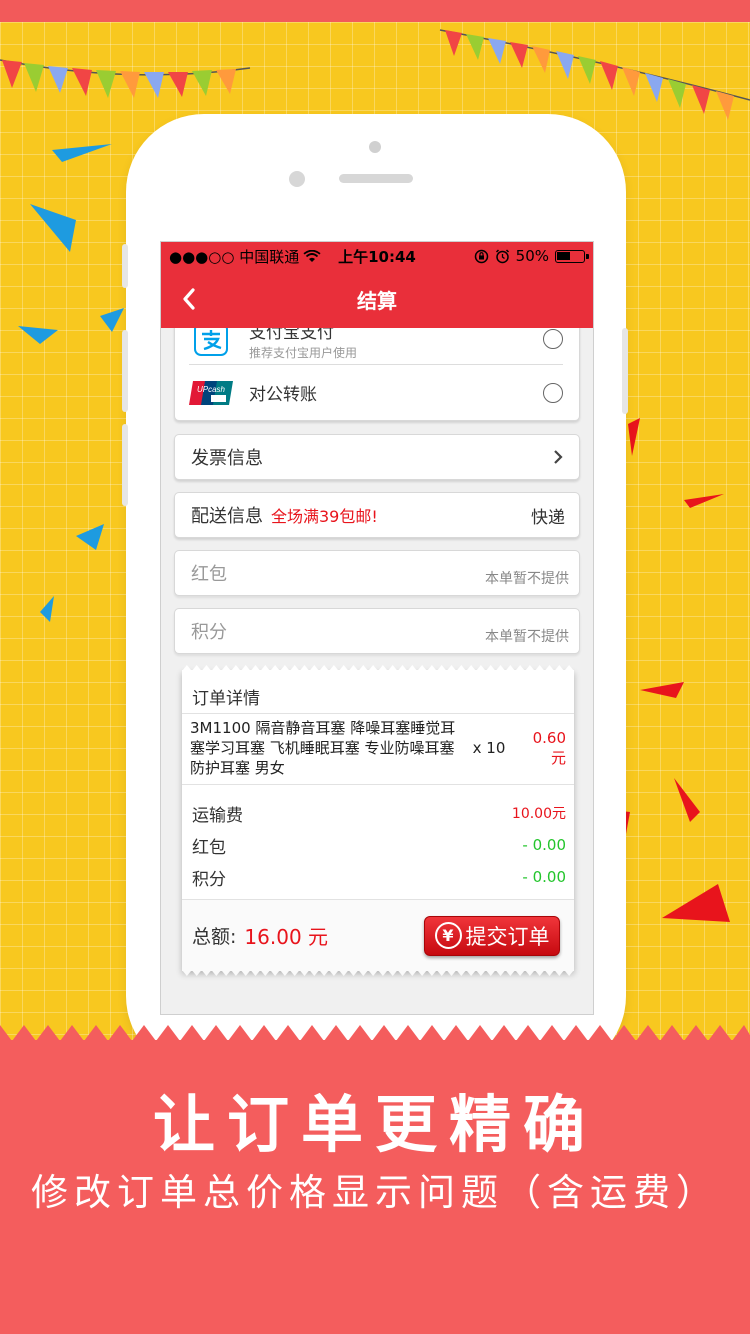 The height and width of the screenshot is (1334, 750). Describe the element at coordinates (211, 339) in the screenshot. I see `alipay-icon` at that location.